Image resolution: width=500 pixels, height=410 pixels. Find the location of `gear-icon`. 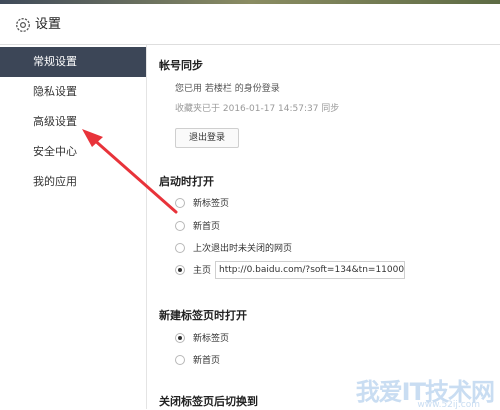

gear-icon is located at coordinates (23, 25).